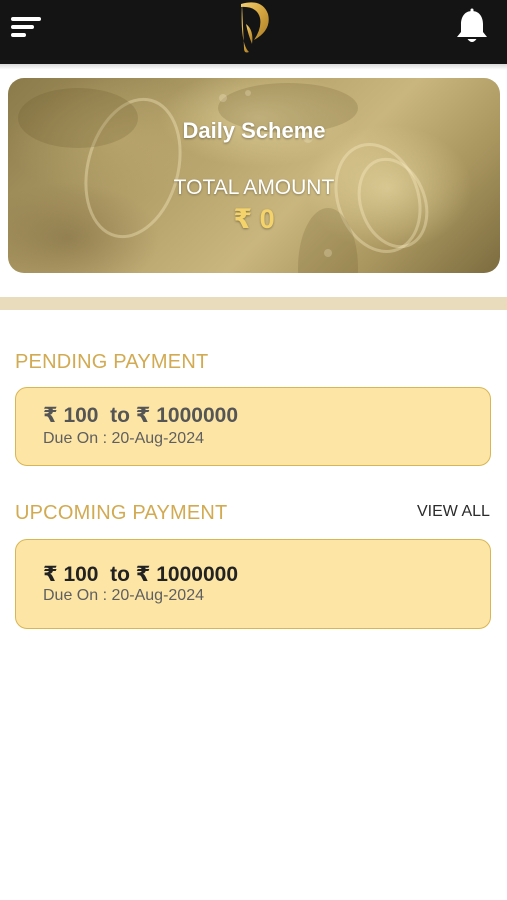  I want to click on notification-bell-button, so click(472, 27).